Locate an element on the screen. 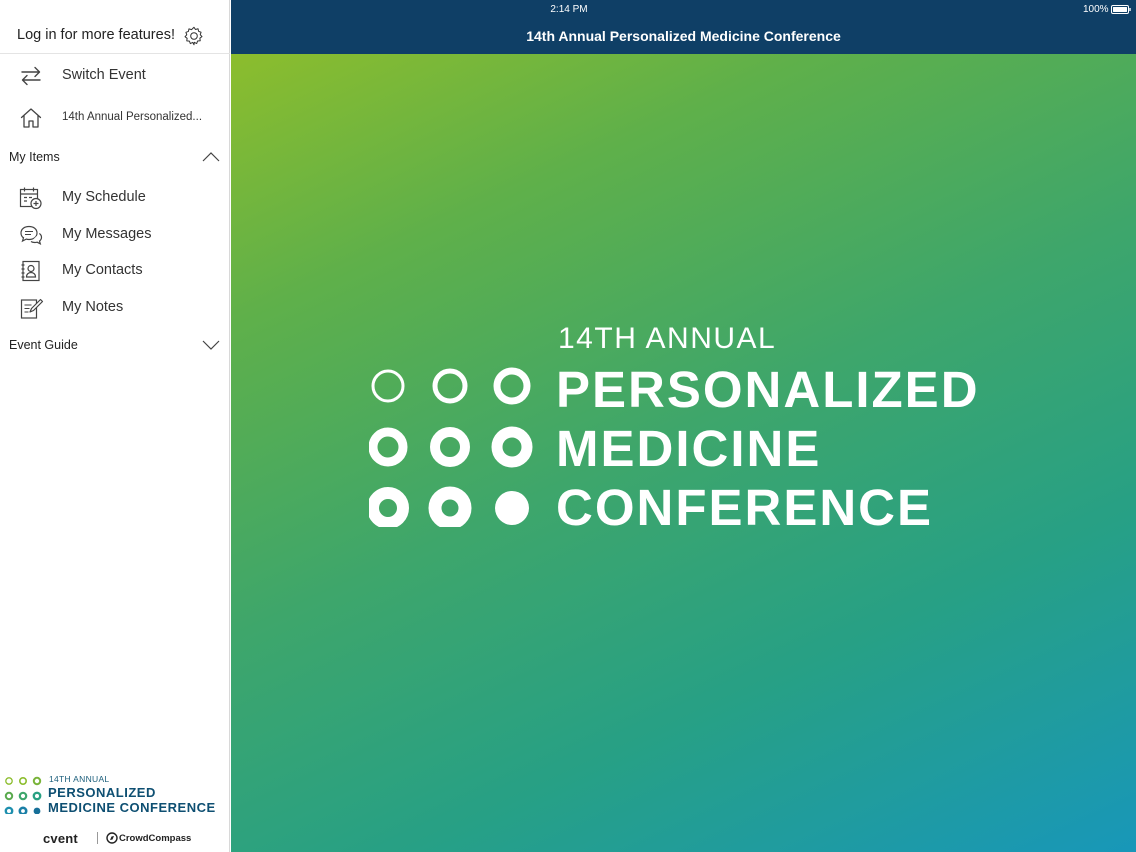 The image size is (1136, 852). sidebar-item-my-notes: My Notes is located at coordinates (115, 307).